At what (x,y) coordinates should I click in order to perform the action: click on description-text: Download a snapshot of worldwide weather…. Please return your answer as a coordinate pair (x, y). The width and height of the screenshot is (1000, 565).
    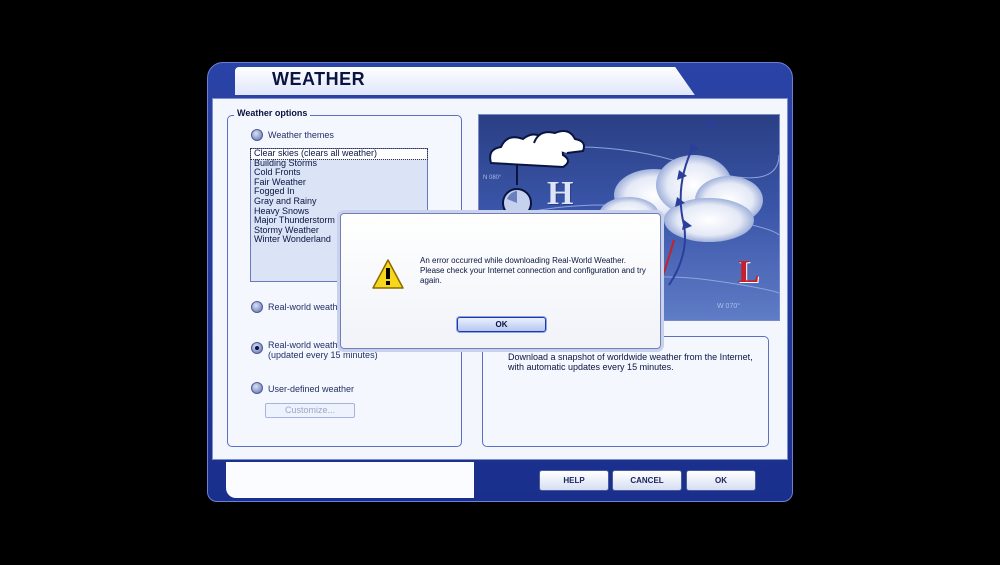
    Looking at the image, I should click on (630, 362).